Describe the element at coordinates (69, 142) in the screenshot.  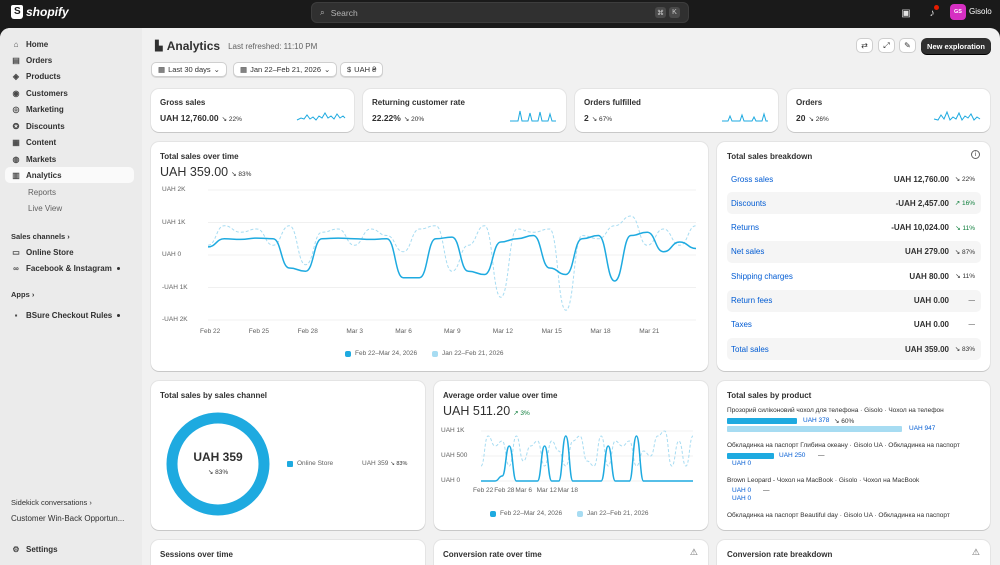
I see `sidebar-item-content: ▦ Content` at that location.